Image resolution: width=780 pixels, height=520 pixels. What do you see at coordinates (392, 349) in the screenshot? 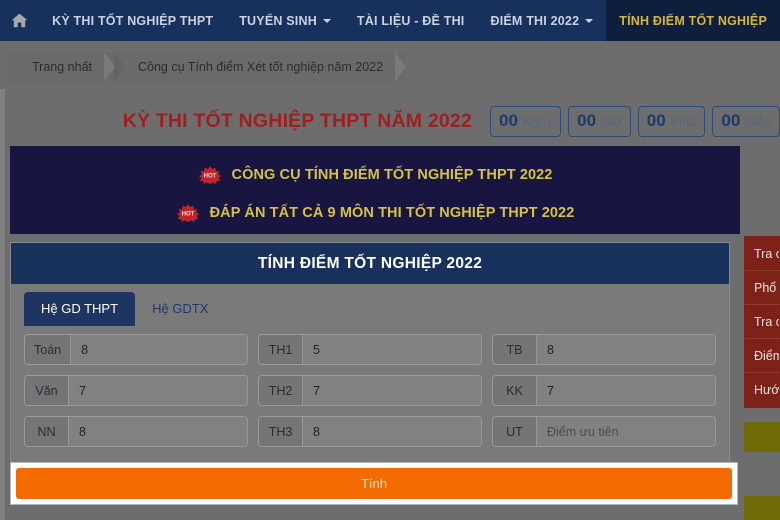
I see `th1-input: 5` at bounding box center [392, 349].